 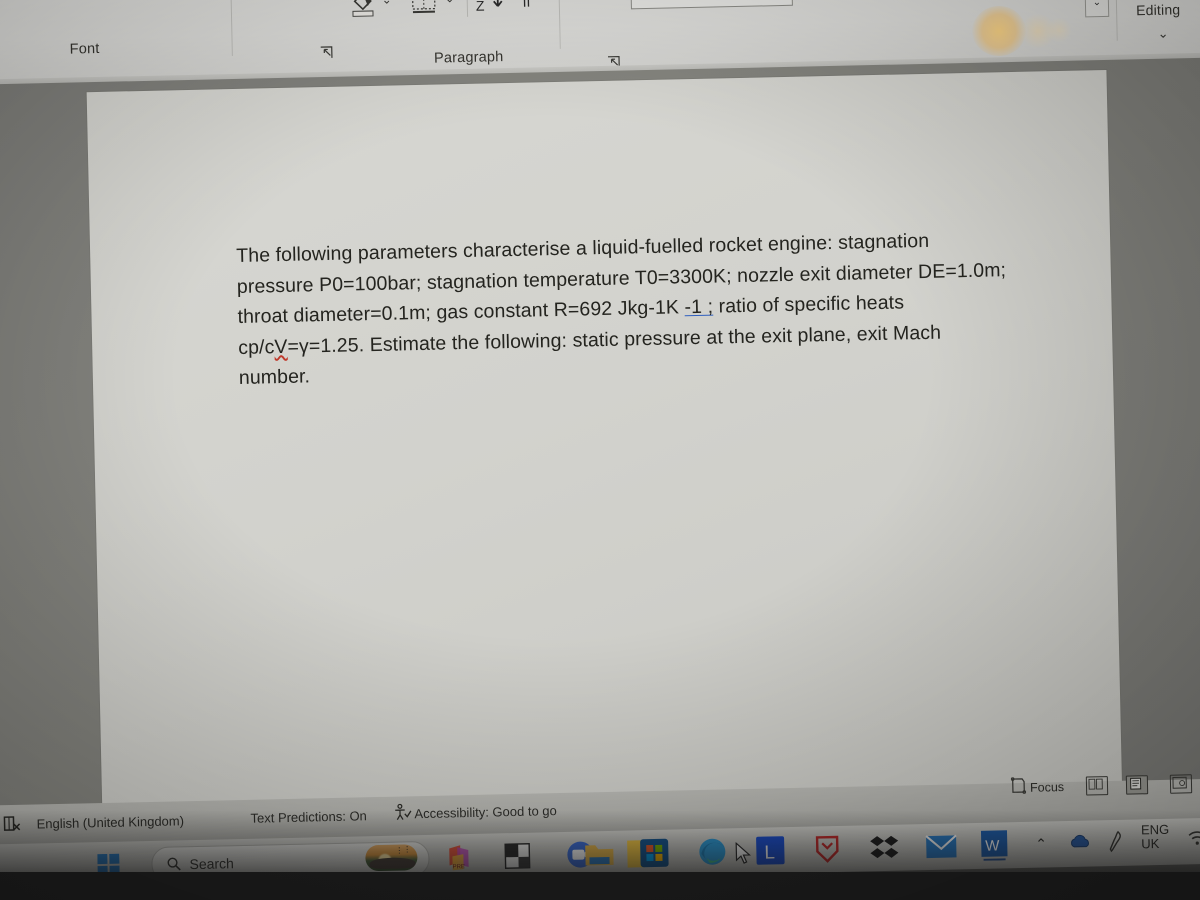 What do you see at coordinates (698, 307) in the screenshot?
I see `grammar-error-text: -1 ;` at bounding box center [698, 307].